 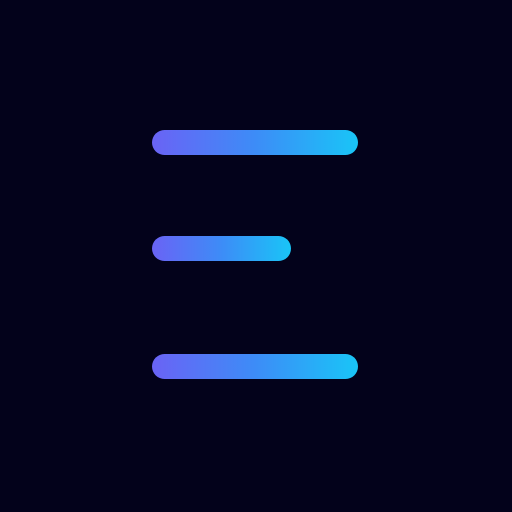 What do you see at coordinates (255, 366) in the screenshot?
I see `line-bottom-bar` at bounding box center [255, 366].